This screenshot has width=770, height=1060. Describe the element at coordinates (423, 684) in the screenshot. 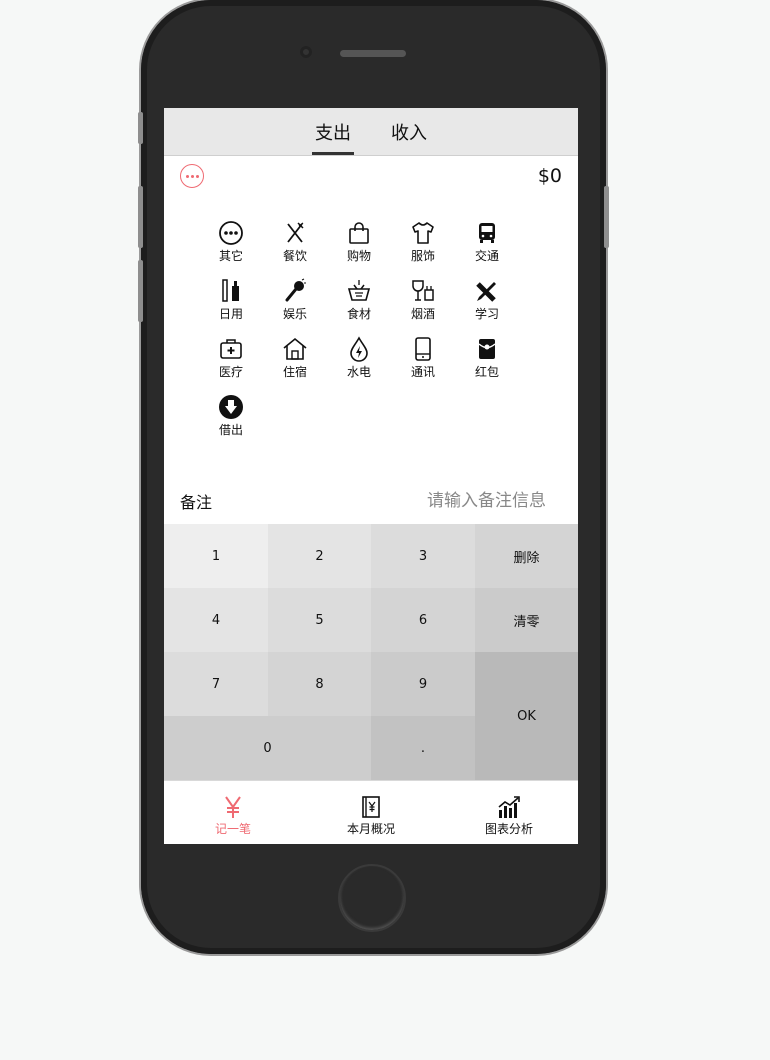

I see `key-9: 9` at that location.